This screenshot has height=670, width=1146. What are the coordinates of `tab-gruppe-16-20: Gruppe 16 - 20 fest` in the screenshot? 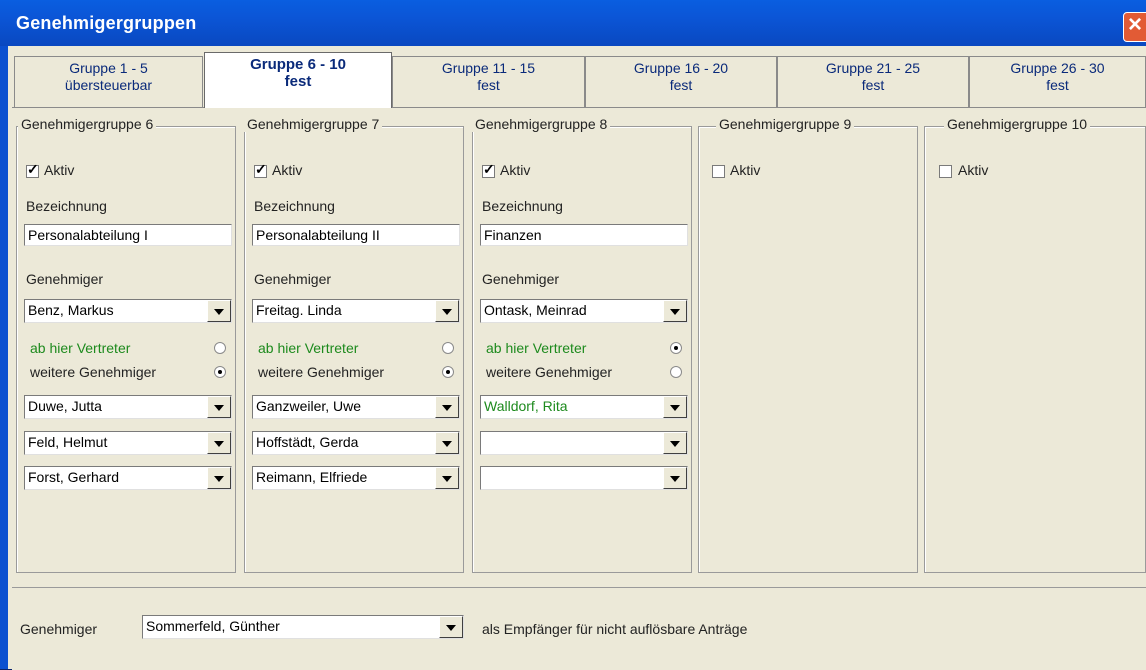 It's located at (681, 81).